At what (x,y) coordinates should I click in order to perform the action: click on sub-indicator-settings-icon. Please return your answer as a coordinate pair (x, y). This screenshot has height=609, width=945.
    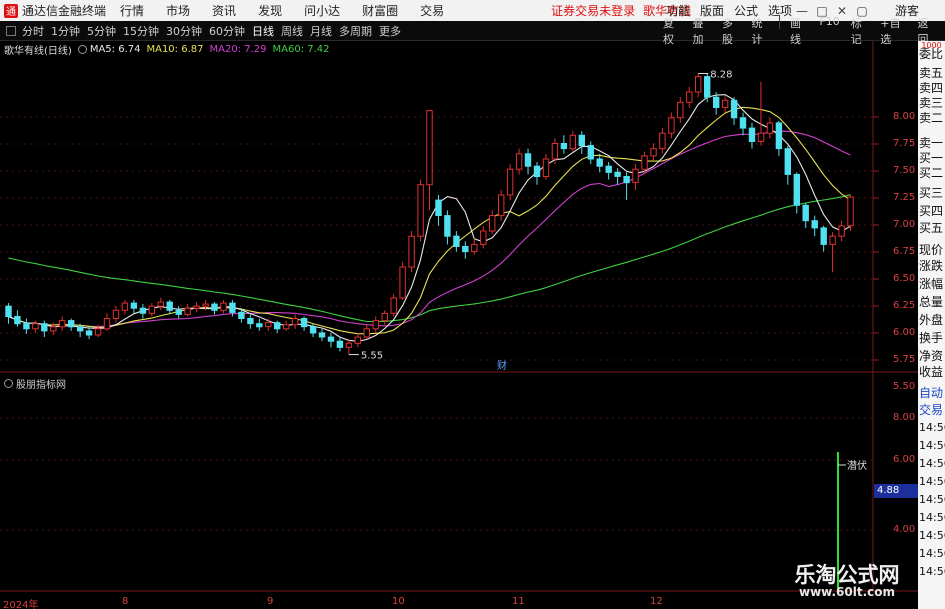
    Looking at the image, I should click on (8, 383).